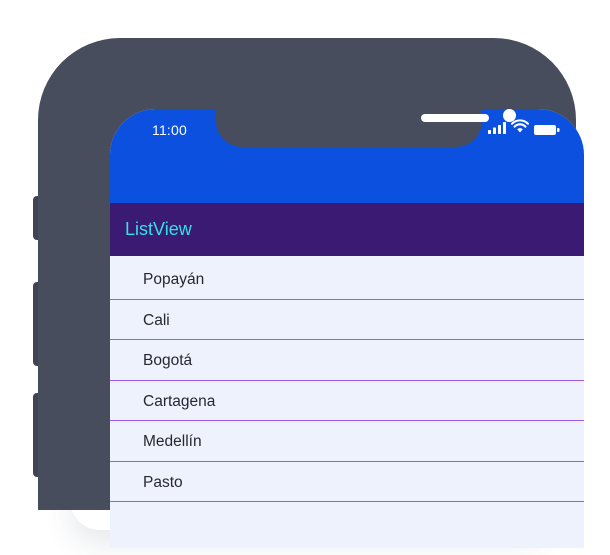 This screenshot has height=555, width=610. Describe the element at coordinates (347, 279) in the screenshot. I see `list-item: Popayán` at that location.